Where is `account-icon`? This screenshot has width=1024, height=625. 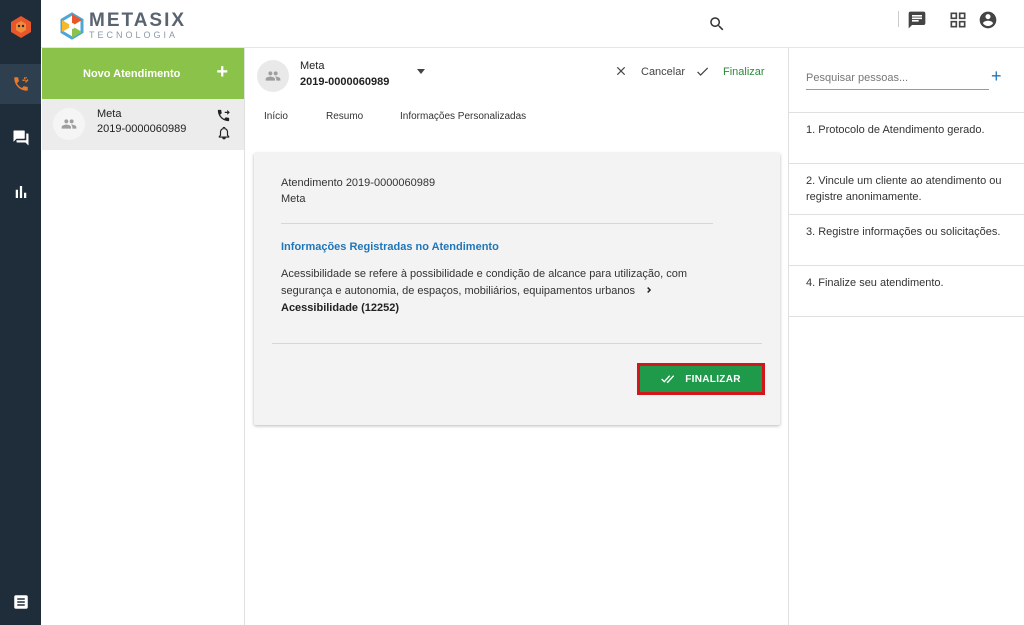
account-icon is located at coordinates (988, 20).